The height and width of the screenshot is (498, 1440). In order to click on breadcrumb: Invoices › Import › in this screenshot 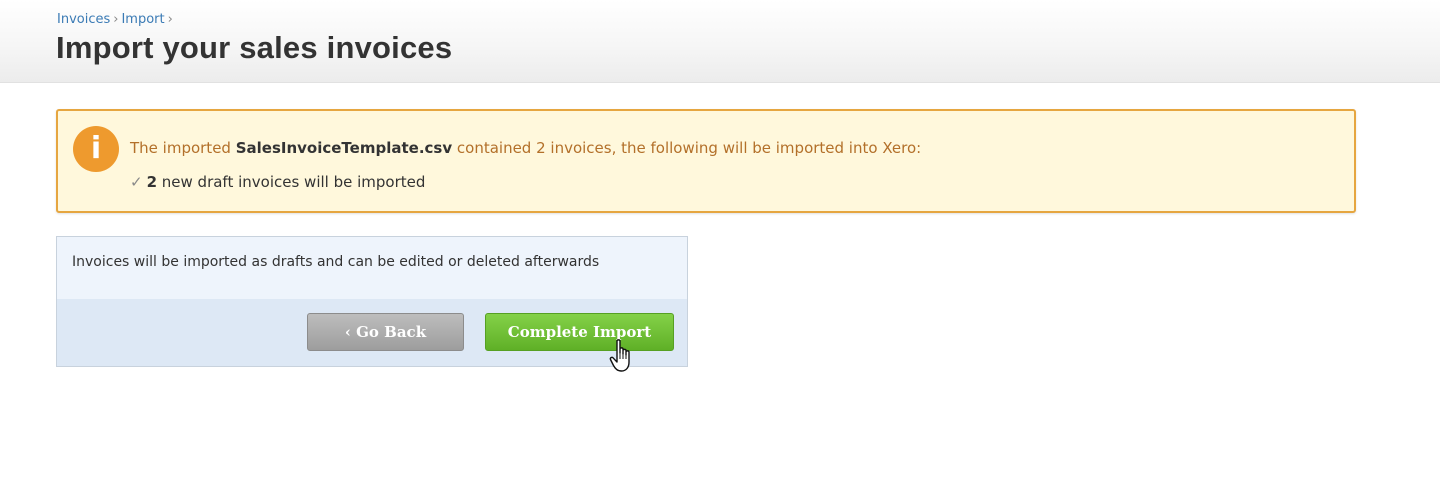, I will do `click(116, 19)`.